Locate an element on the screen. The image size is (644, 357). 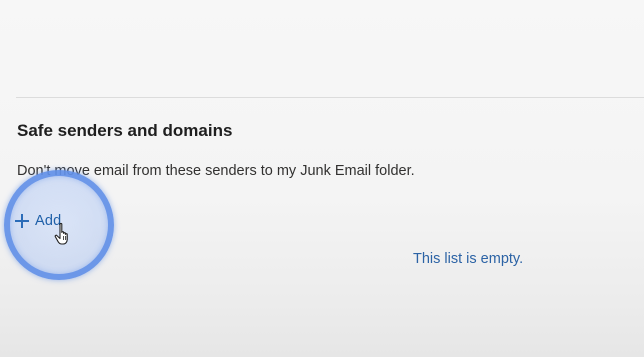
plus-icon is located at coordinates (22, 221).